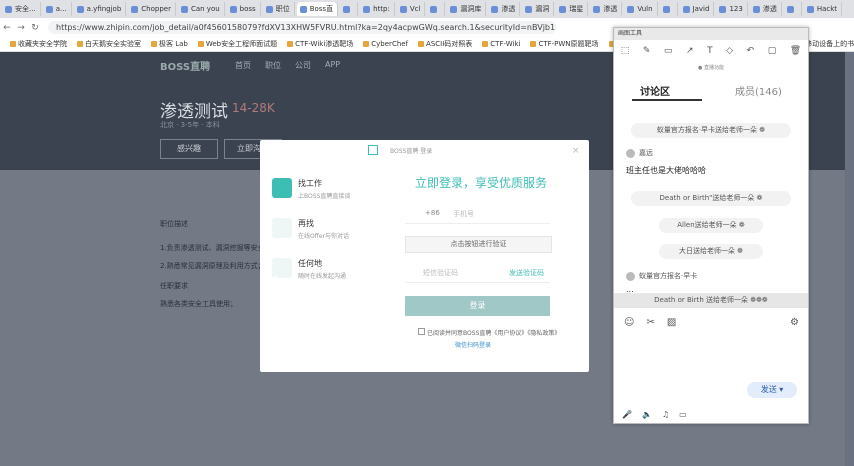 This screenshot has width=854, height=466. I want to click on bookmark-label: Web安全工程师面试题, so click(241, 44).